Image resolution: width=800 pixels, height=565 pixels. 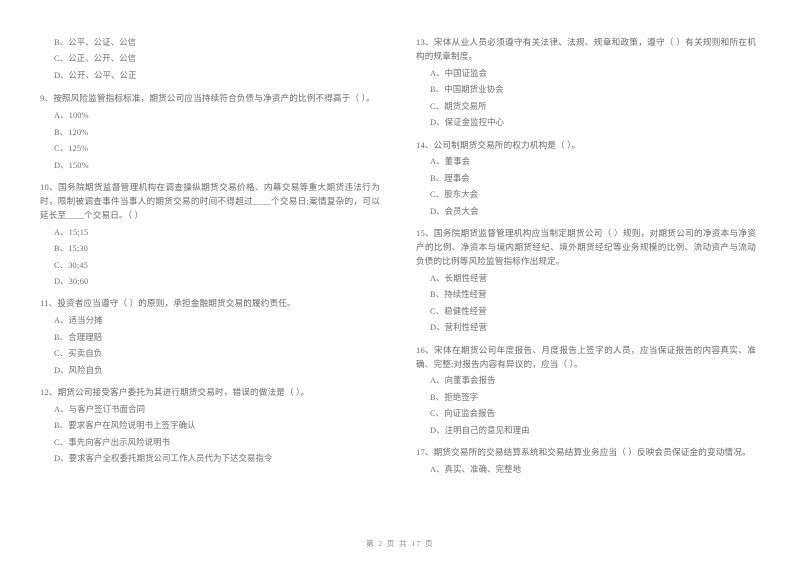 What do you see at coordinates (586, 303) in the screenshot?
I see `option-list: A、长期性经营 B、持续性经营 C、稳健性经营 D、营利性经营` at bounding box center [586, 303].